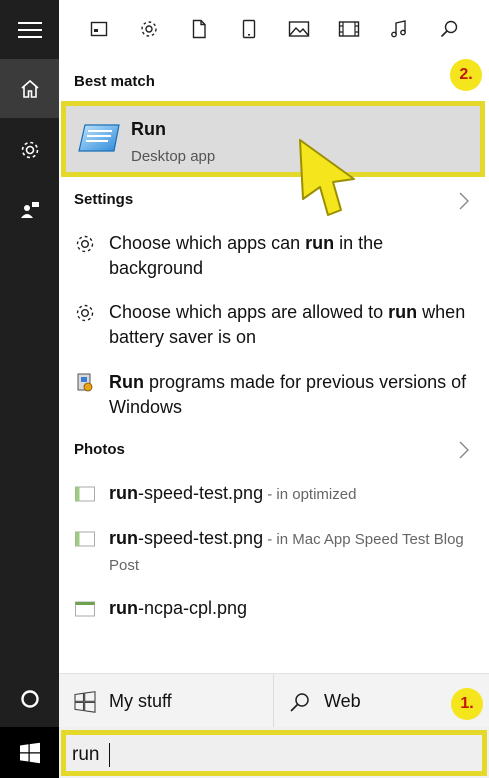  Describe the element at coordinates (342, 701) in the screenshot. I see `web-label: Web` at that location.